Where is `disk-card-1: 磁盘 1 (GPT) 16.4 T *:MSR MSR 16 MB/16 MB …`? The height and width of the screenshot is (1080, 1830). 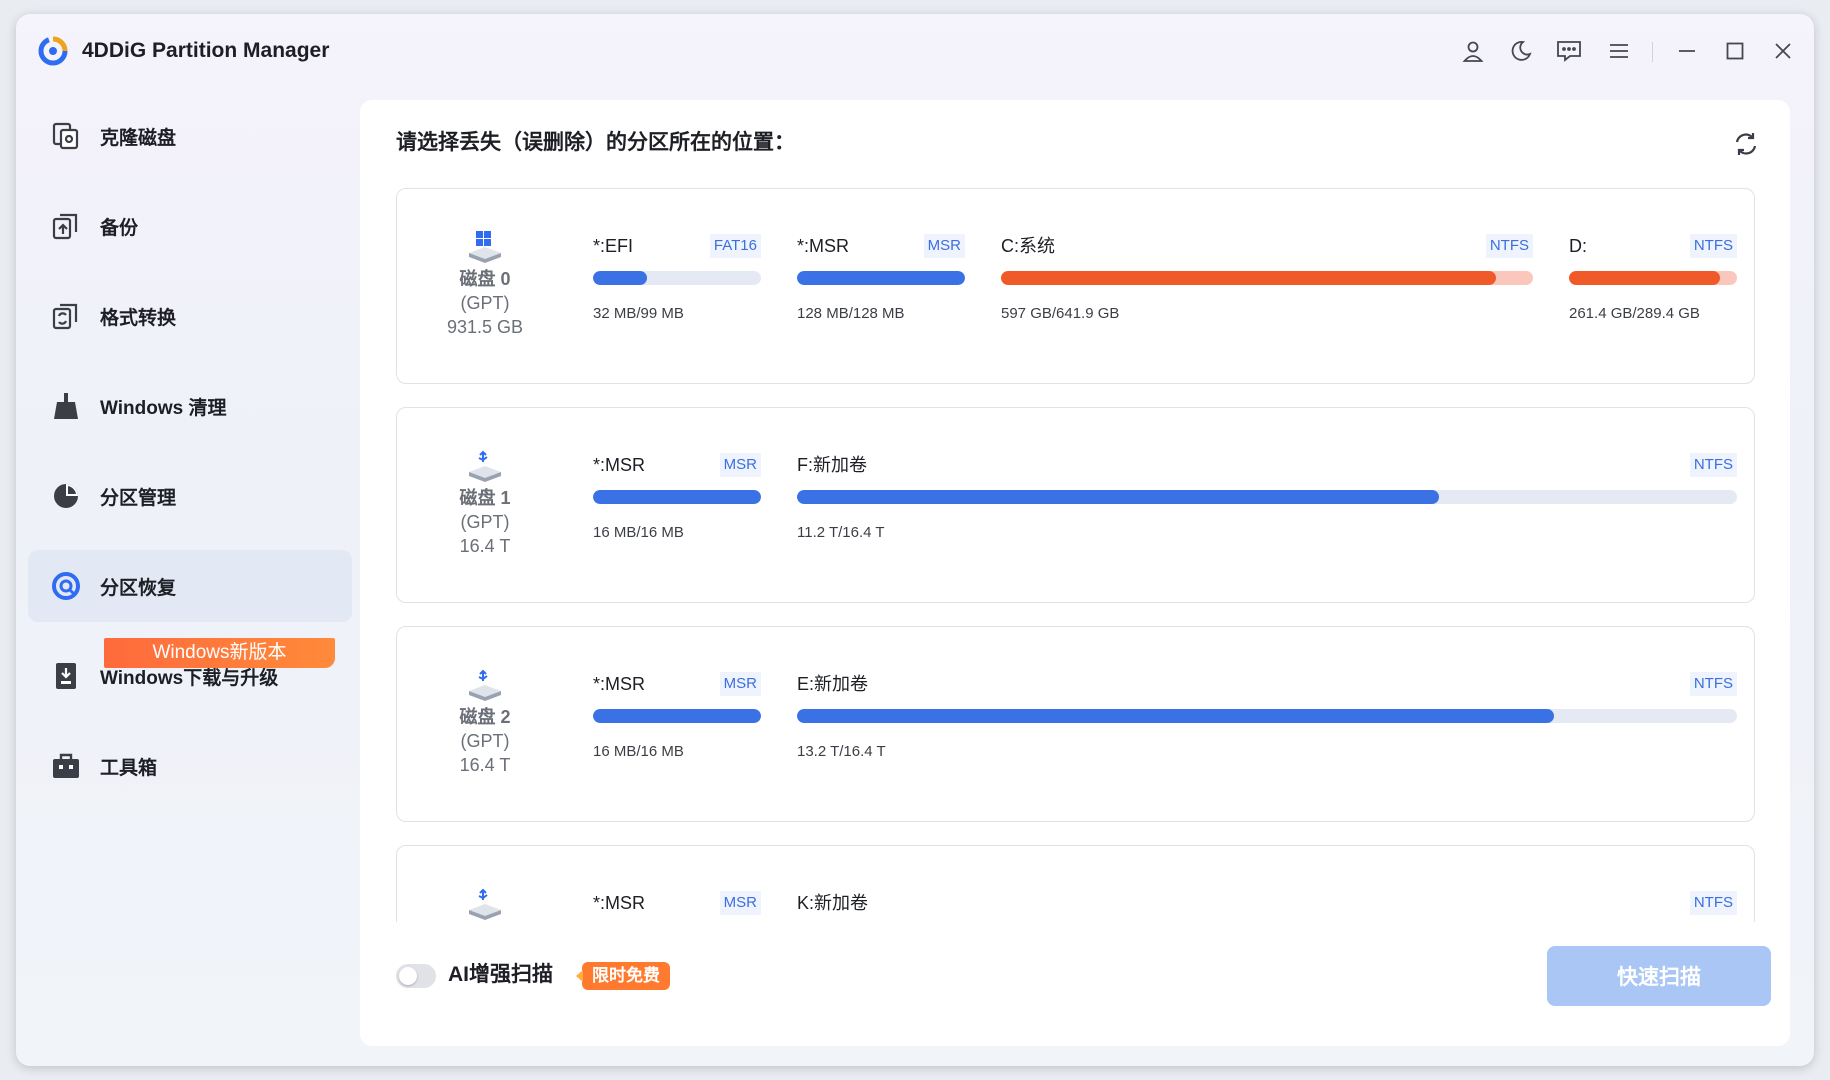 disk-card-1: 磁盘 1 (GPT) 16.4 T *:MSR MSR 16 MB/16 MB … is located at coordinates (1075, 505).